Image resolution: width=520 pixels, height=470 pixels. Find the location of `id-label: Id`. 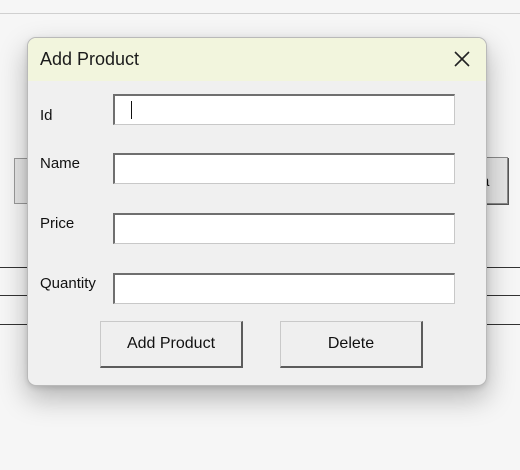

id-label: Id is located at coordinates (46, 115).